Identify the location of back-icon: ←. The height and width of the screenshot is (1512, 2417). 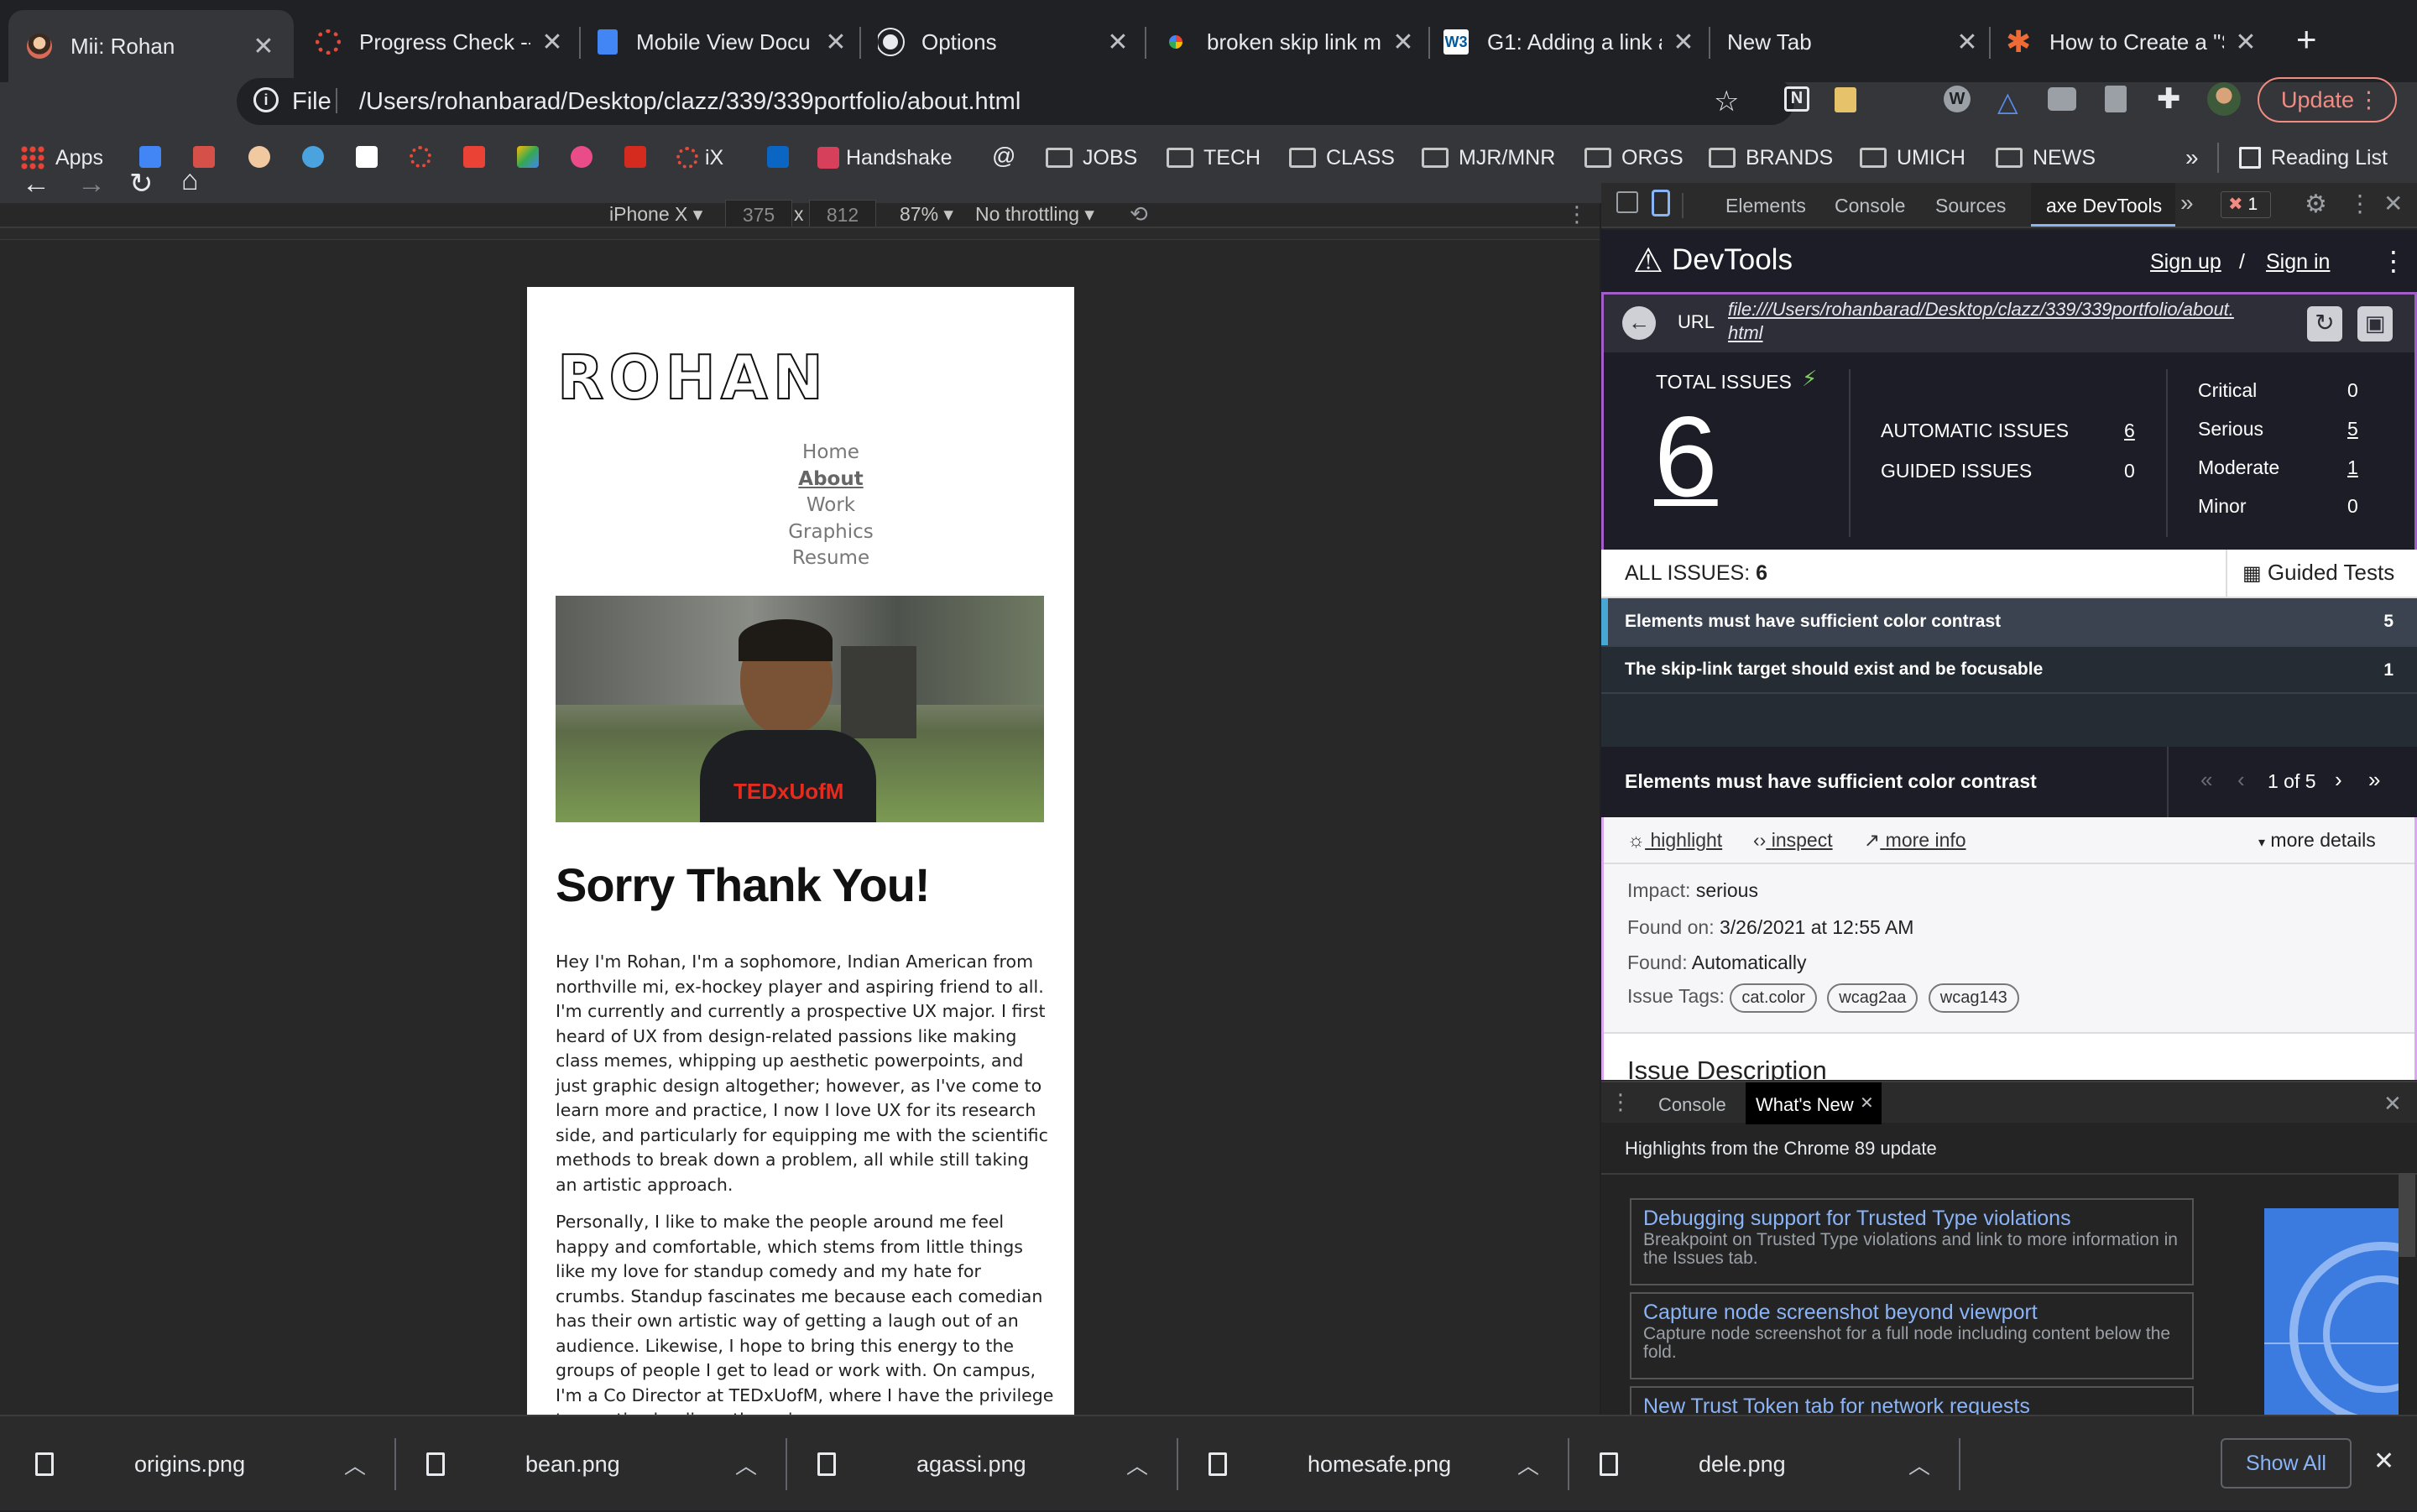
(1639, 323).